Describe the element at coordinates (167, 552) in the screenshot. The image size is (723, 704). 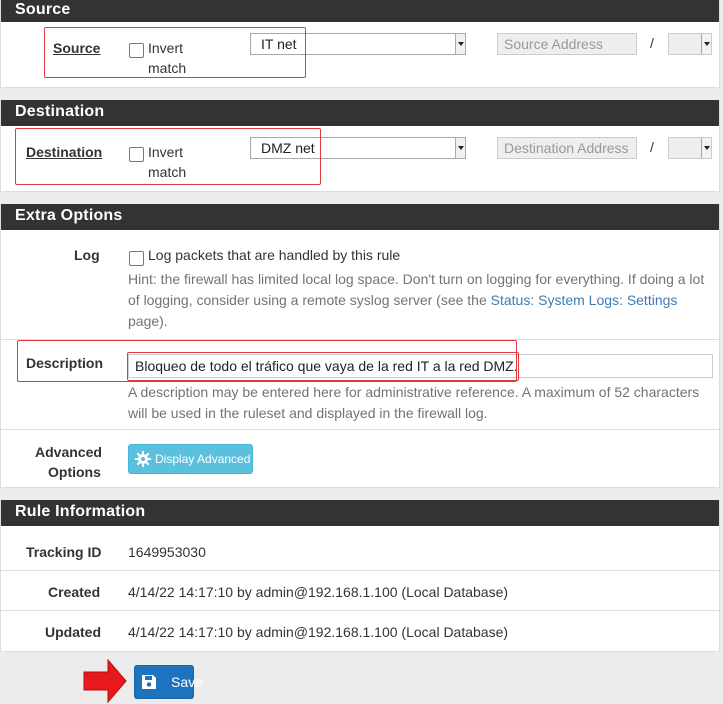
I see `tracking-id-value: 1649953030` at that location.